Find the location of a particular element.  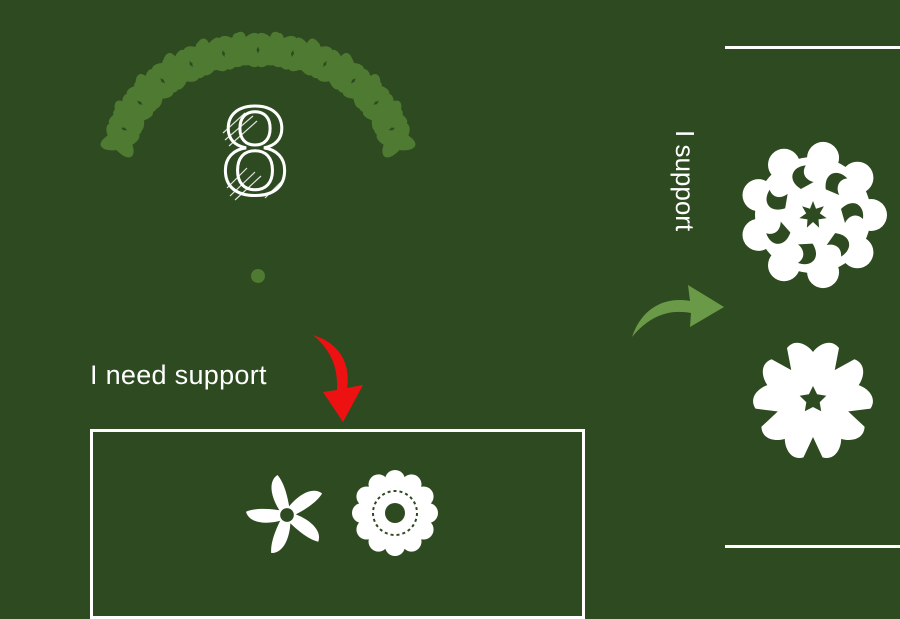

right-bottom-rule is located at coordinates (812, 546).